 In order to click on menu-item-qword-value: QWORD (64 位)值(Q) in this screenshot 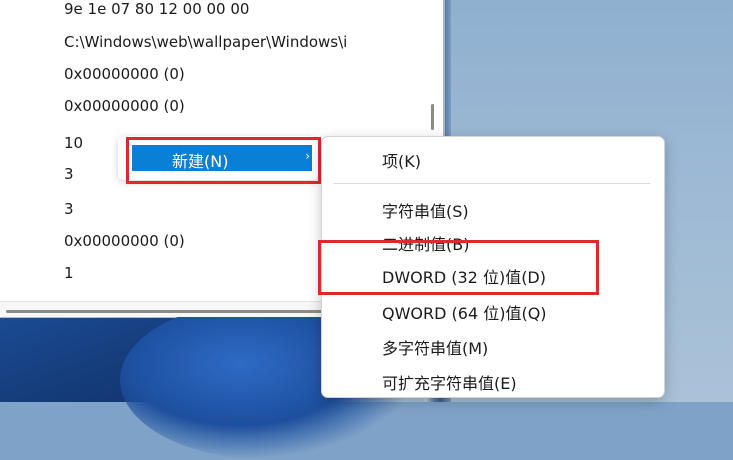, I will do `click(464, 312)`.